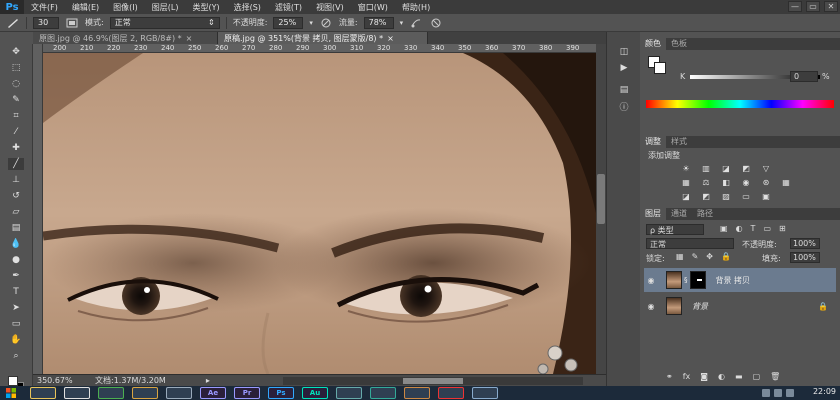 The image size is (840, 400). Describe the element at coordinates (16, 116) in the screenshot. I see `crop-tool-icon: ⌗` at that location.